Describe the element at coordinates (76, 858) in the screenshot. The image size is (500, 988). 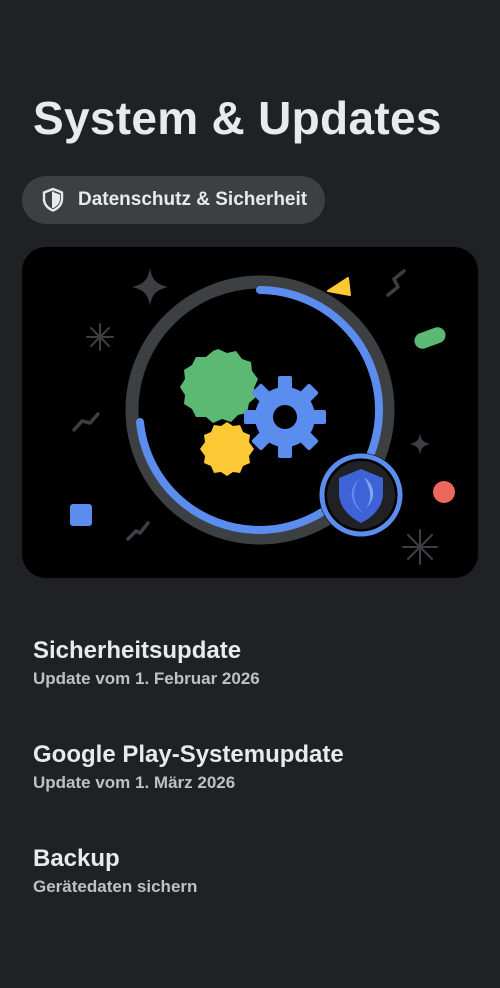
I see `item-title: Backup` at that location.